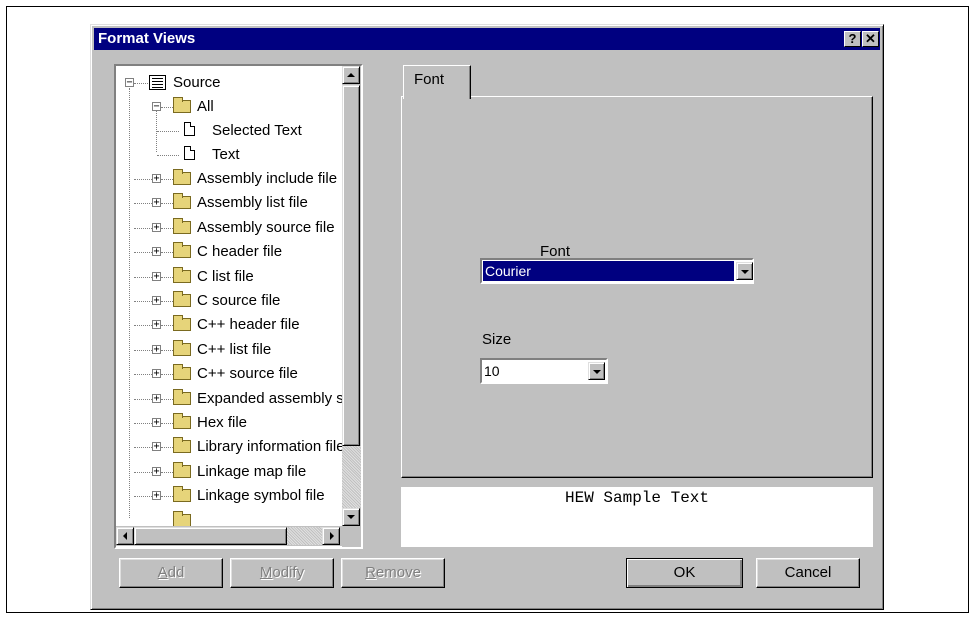 The height and width of the screenshot is (619, 976). I want to click on tree-item: + C source file, so click(229, 302).